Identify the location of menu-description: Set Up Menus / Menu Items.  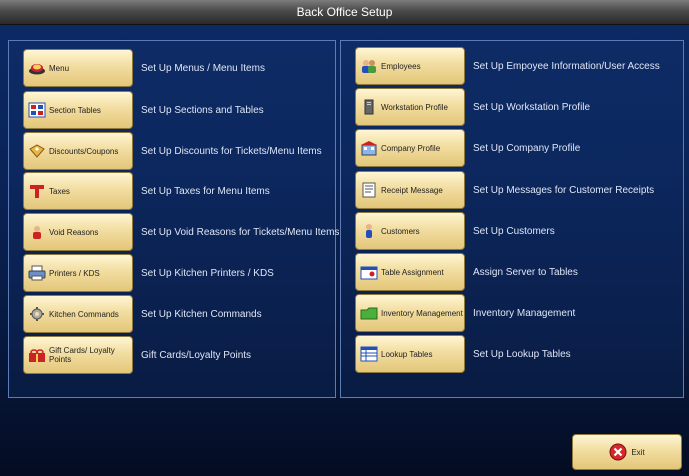
(203, 68).